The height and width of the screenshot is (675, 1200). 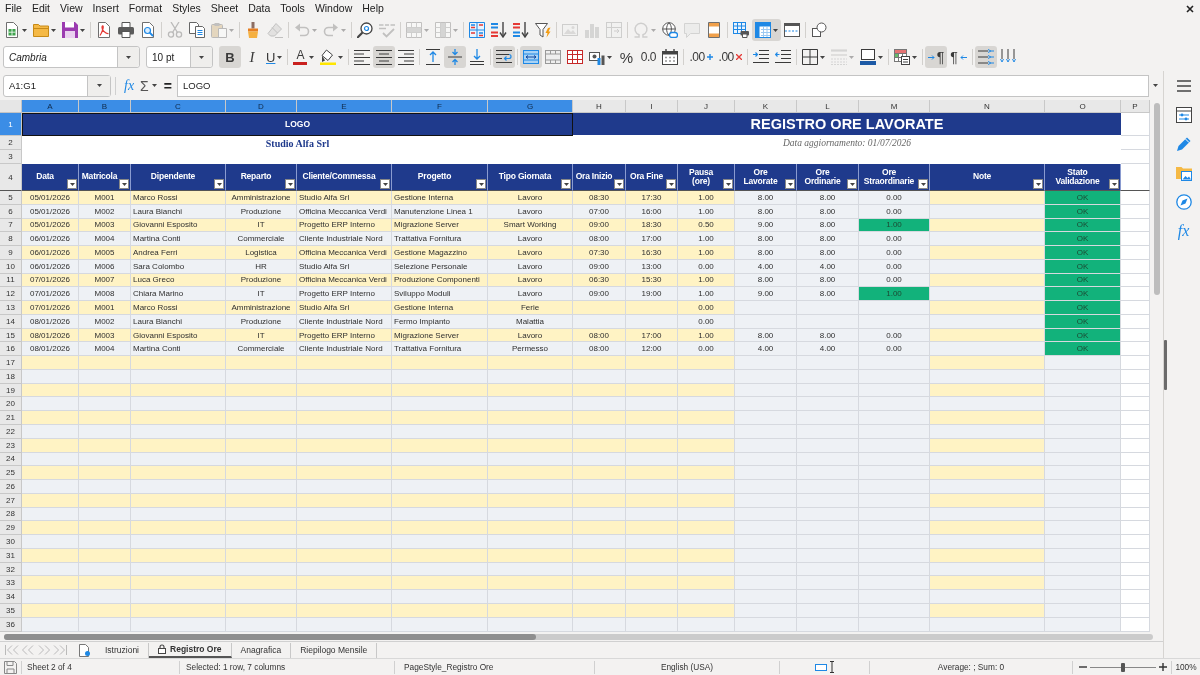 I want to click on column-header: D, so click(x=261, y=106).